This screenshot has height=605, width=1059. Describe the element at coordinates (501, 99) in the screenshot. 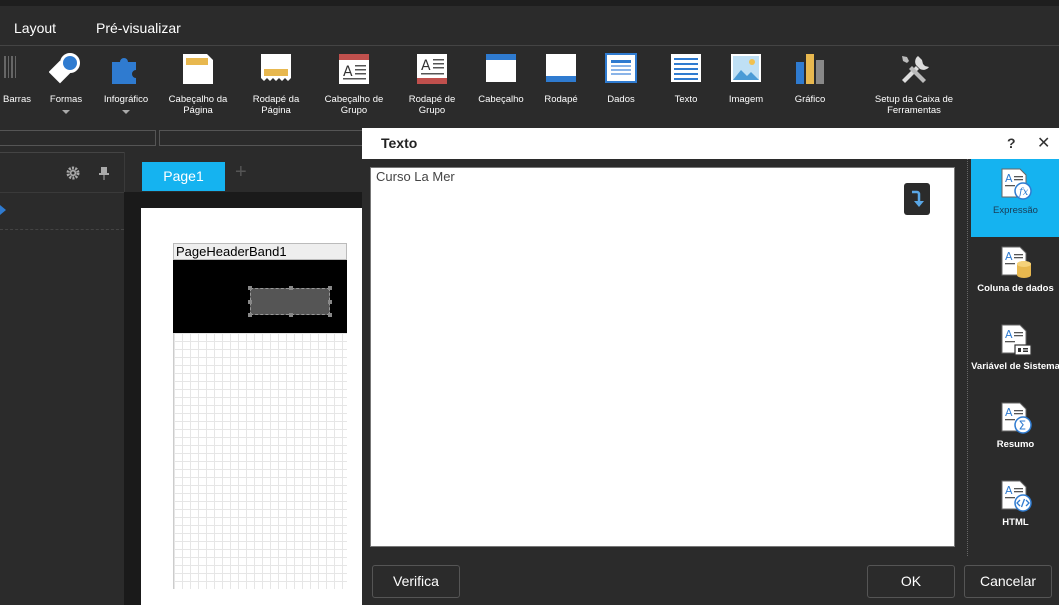

I see `ribbon-label: Cabeçalho` at that location.